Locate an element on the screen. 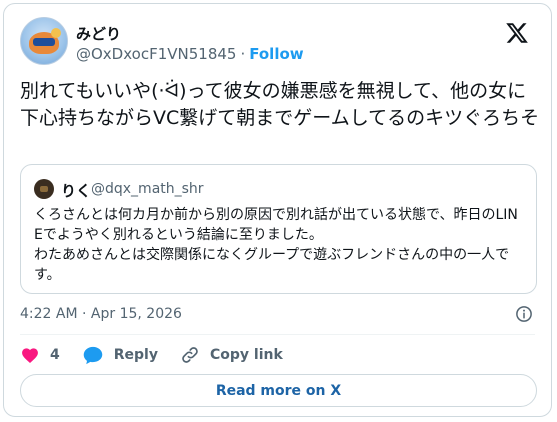 This screenshot has height=422, width=557. link-icon is located at coordinates (190, 355).